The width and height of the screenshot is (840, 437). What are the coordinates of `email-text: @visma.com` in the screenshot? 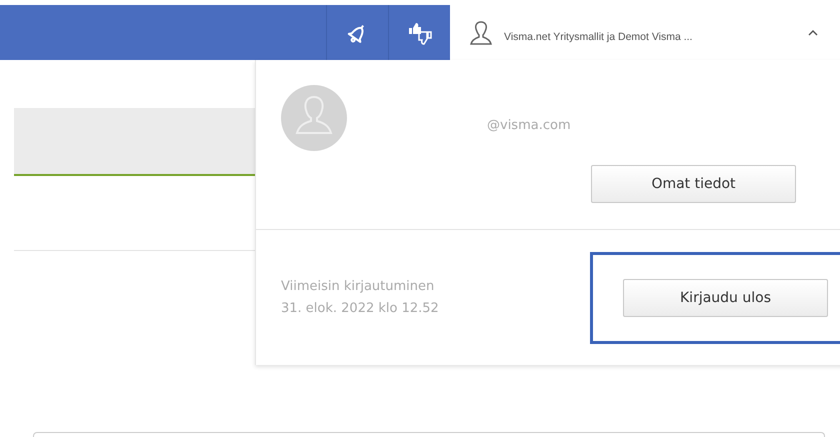 It's located at (529, 125).